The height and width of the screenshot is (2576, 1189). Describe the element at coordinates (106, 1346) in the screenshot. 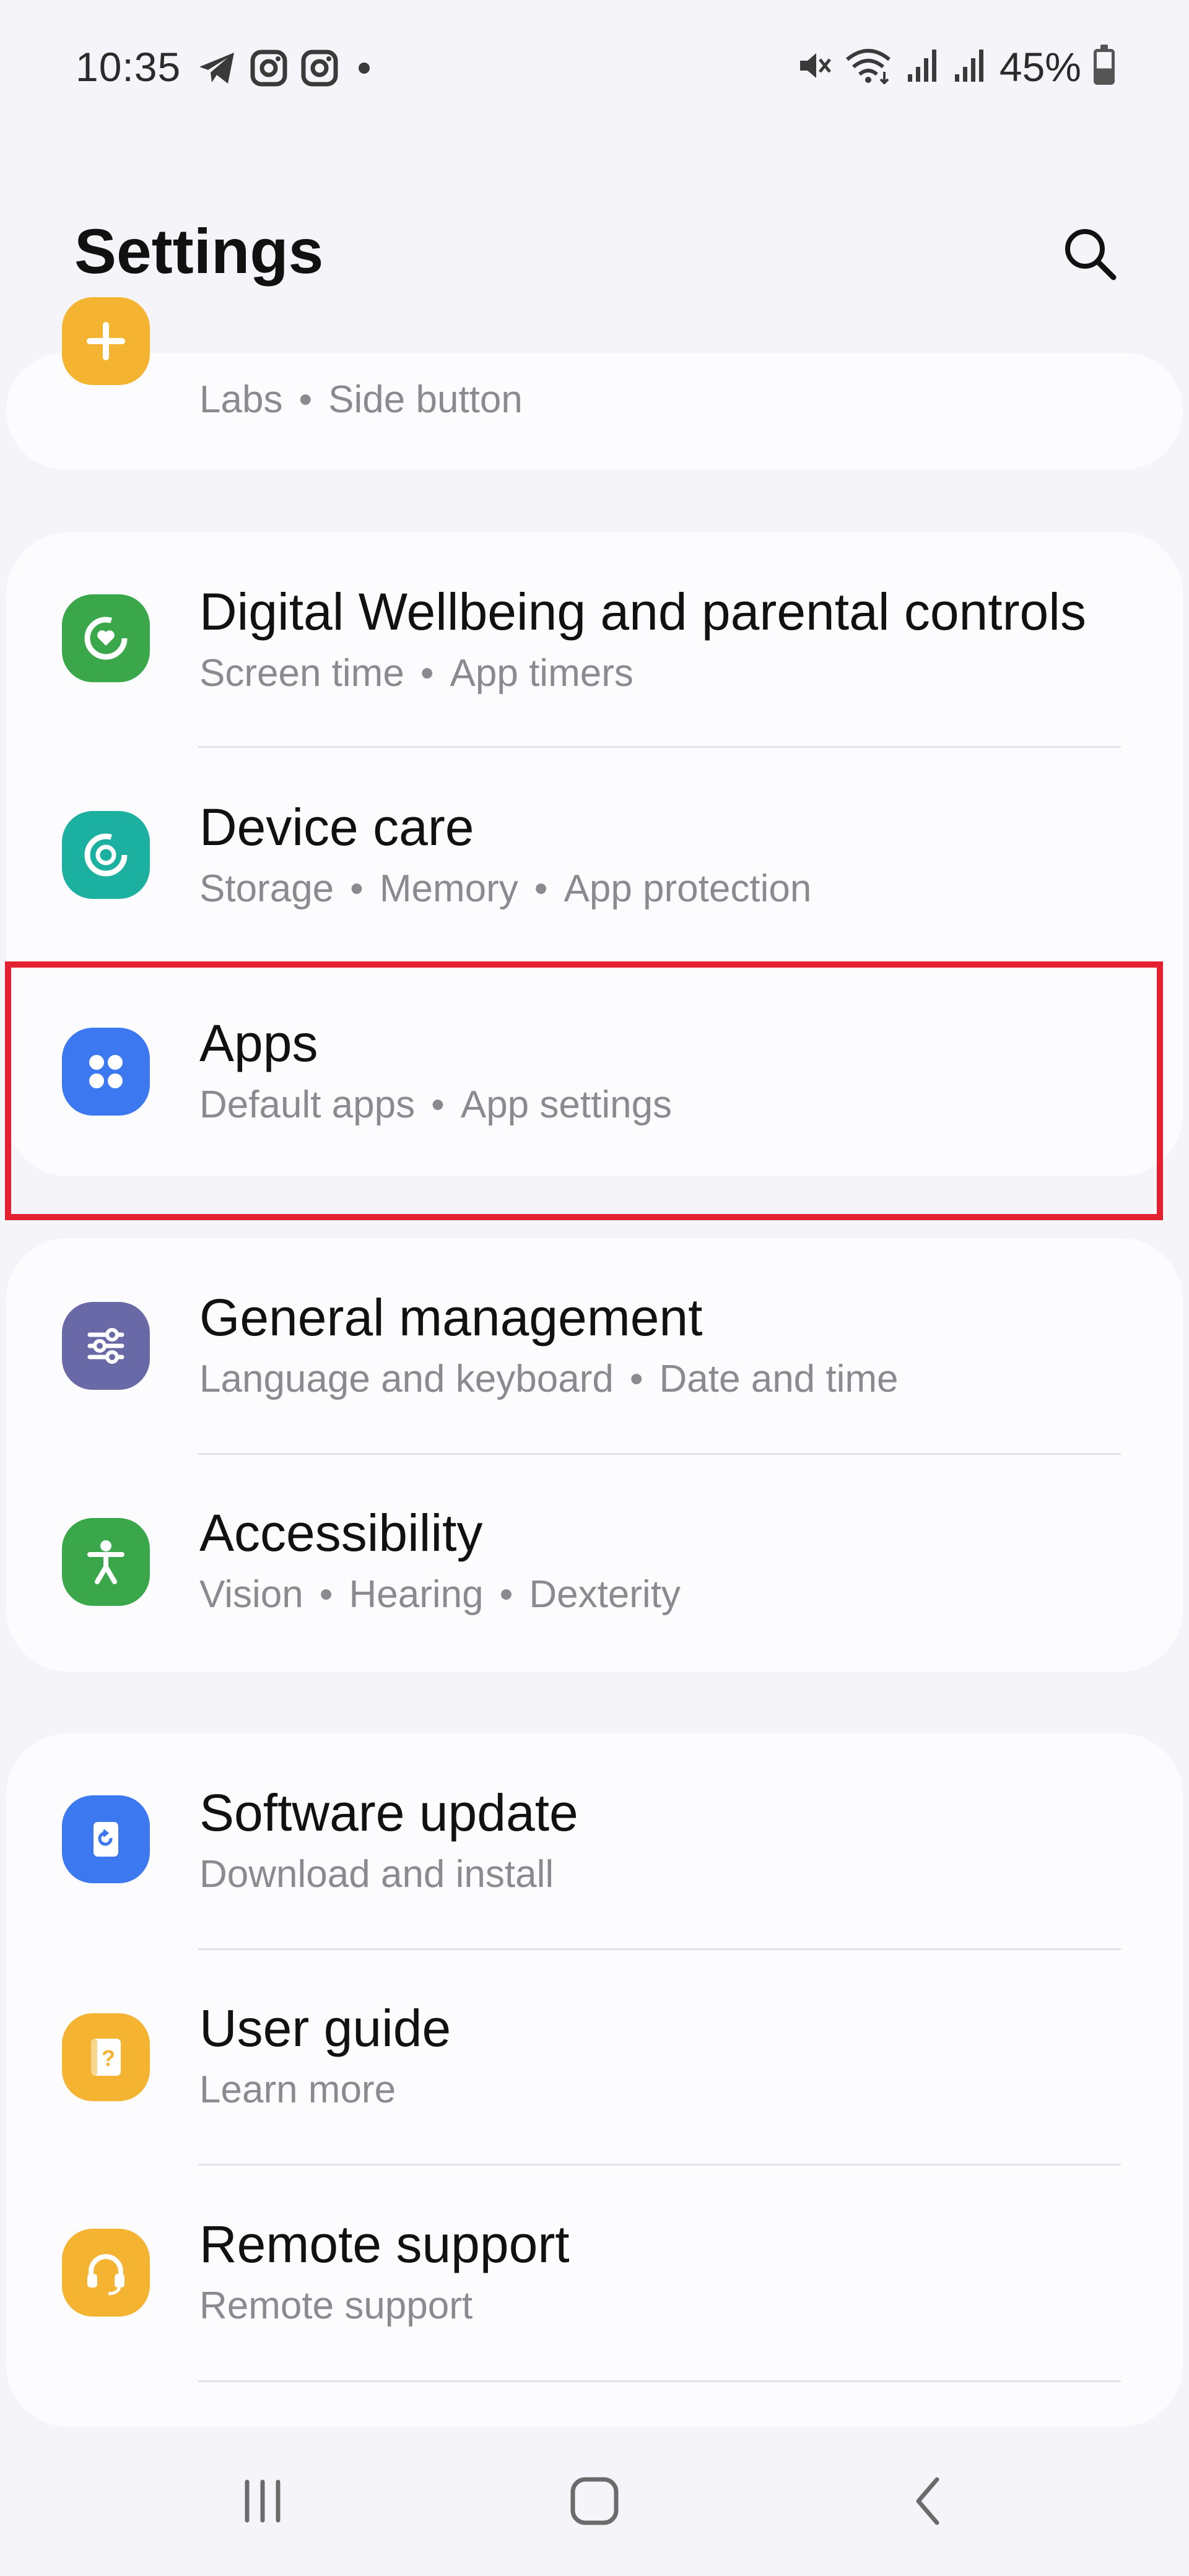

I see `general-management-icon` at that location.